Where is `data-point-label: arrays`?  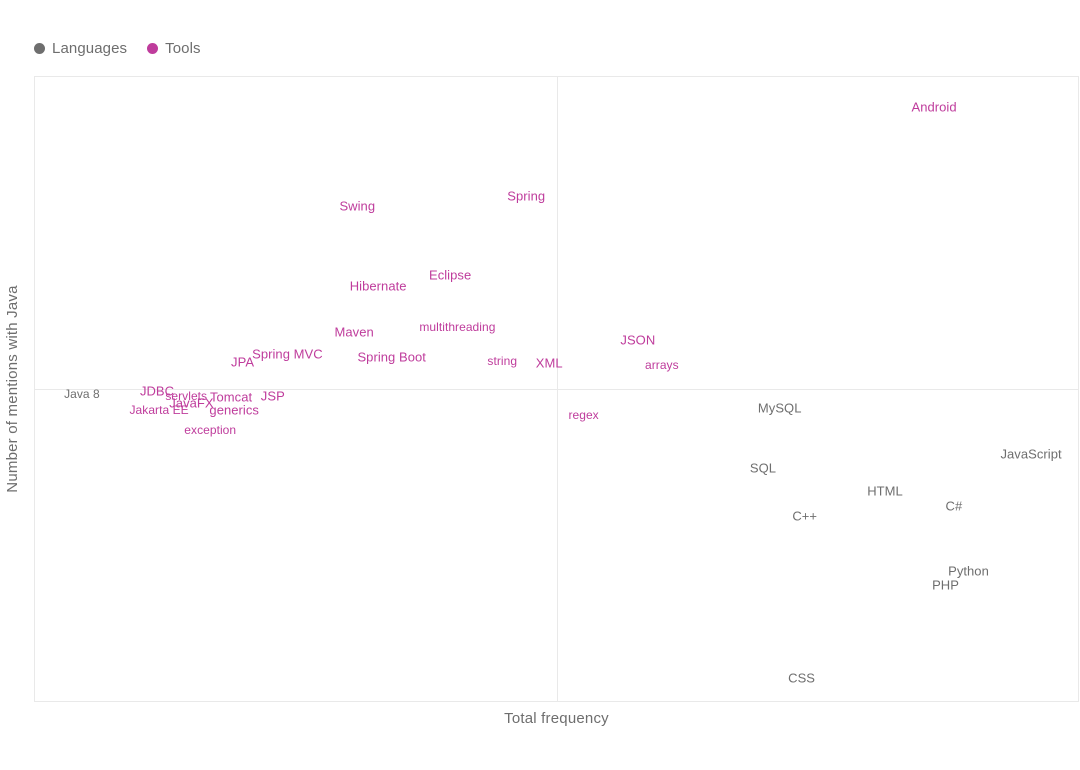 data-point-label: arrays is located at coordinates (662, 365).